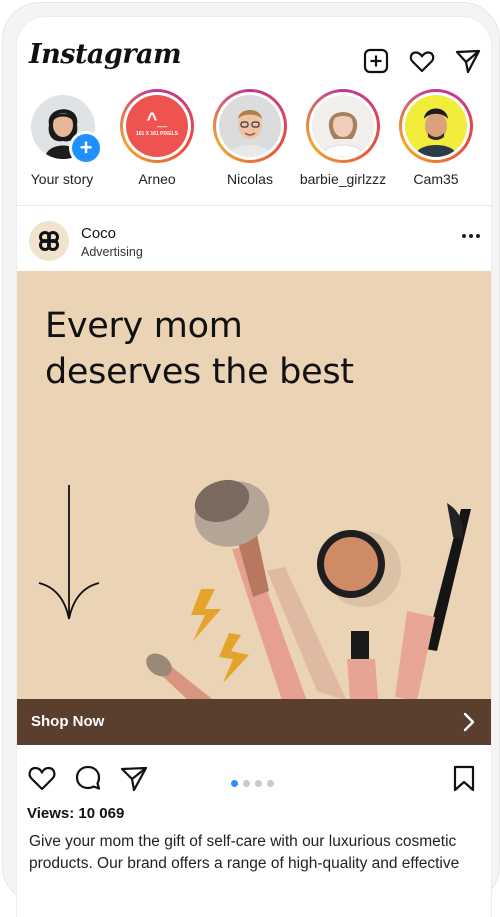  I want to click on arneo-logo-mark: ^_, so click(157, 119).